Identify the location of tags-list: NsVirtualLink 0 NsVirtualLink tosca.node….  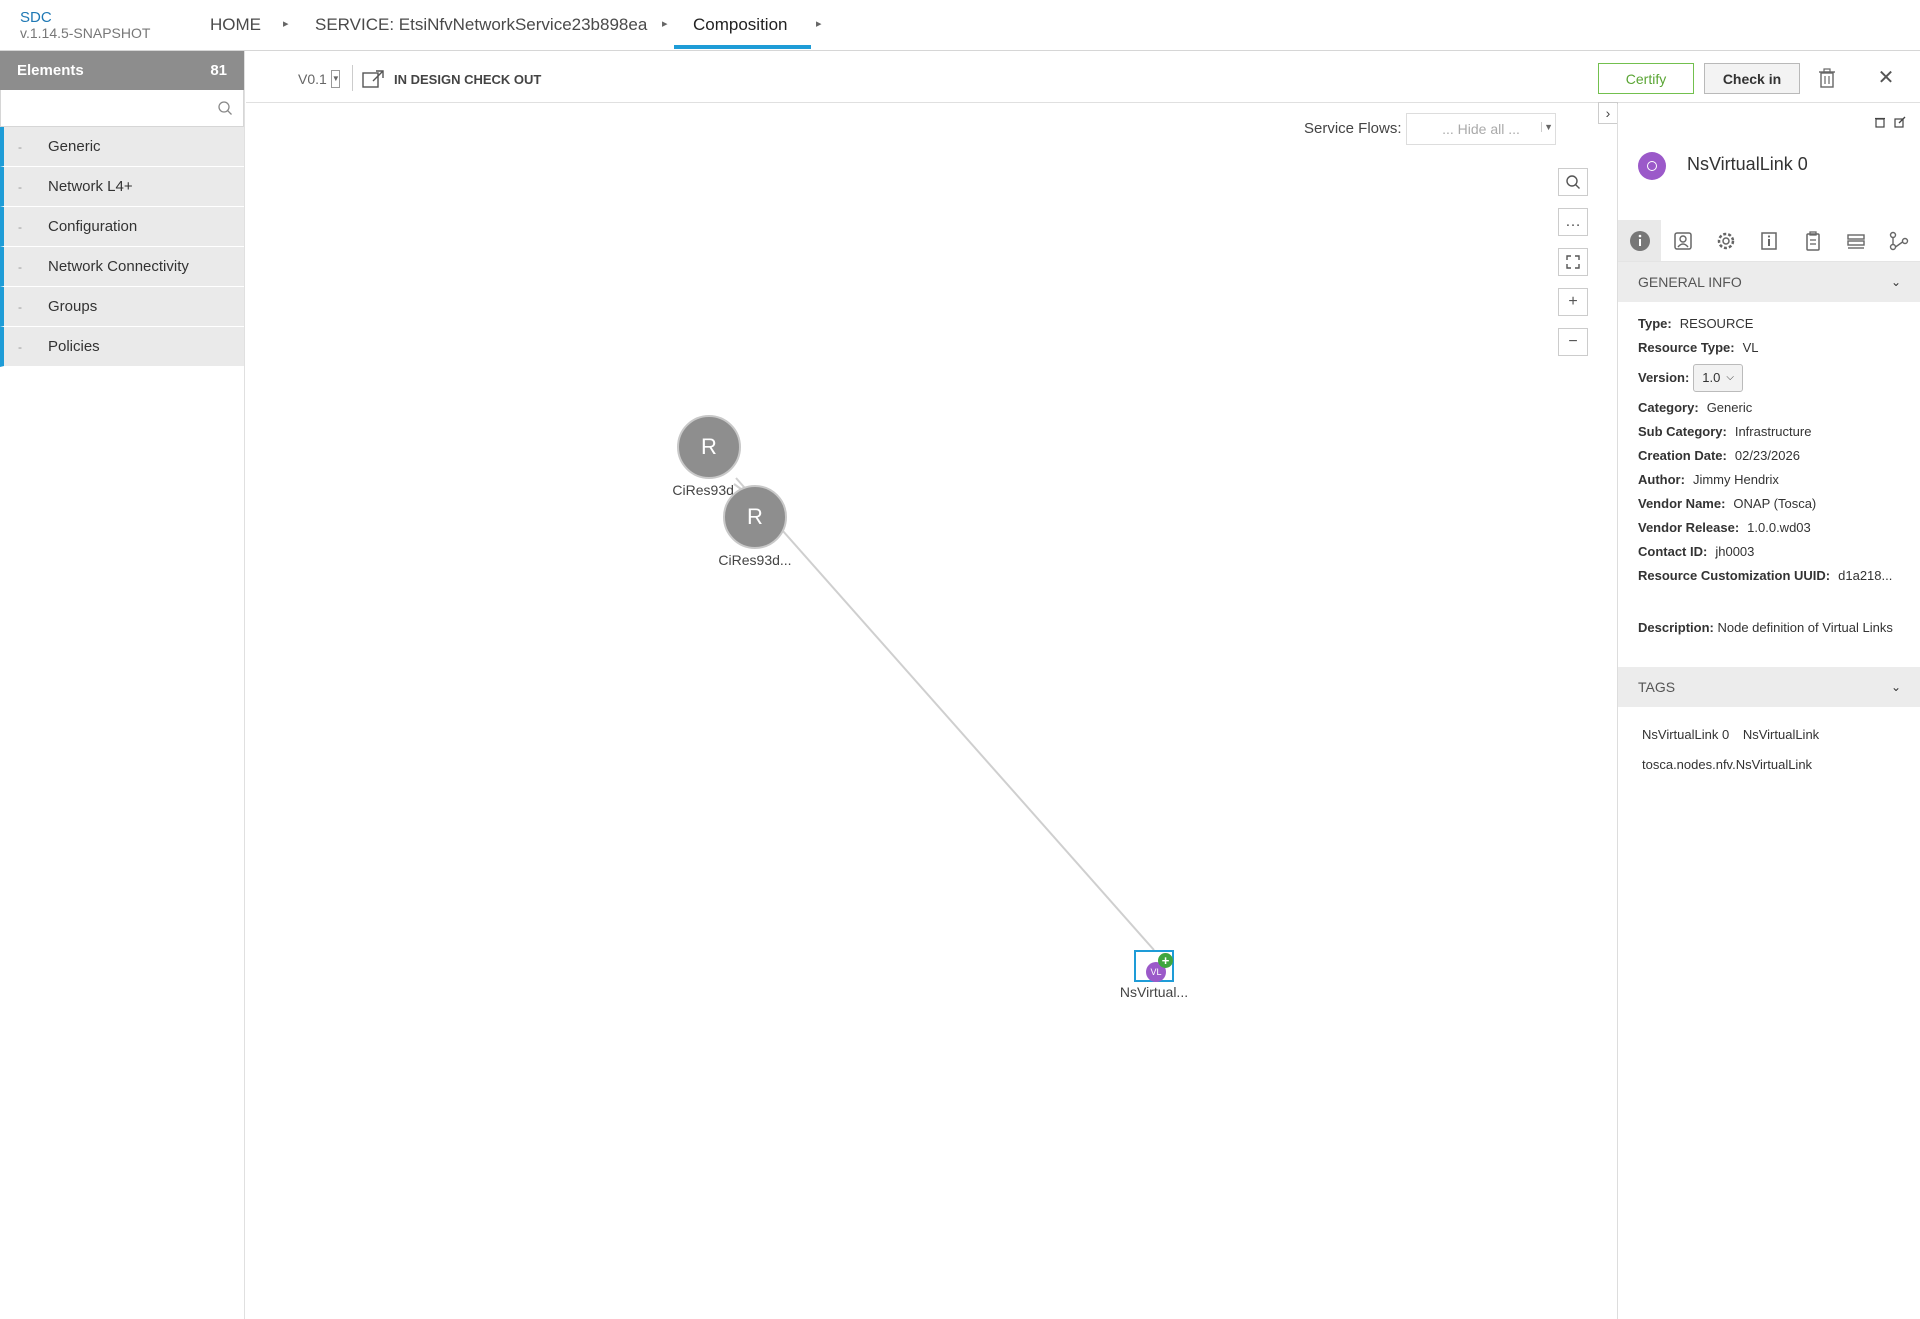
(1777, 750).